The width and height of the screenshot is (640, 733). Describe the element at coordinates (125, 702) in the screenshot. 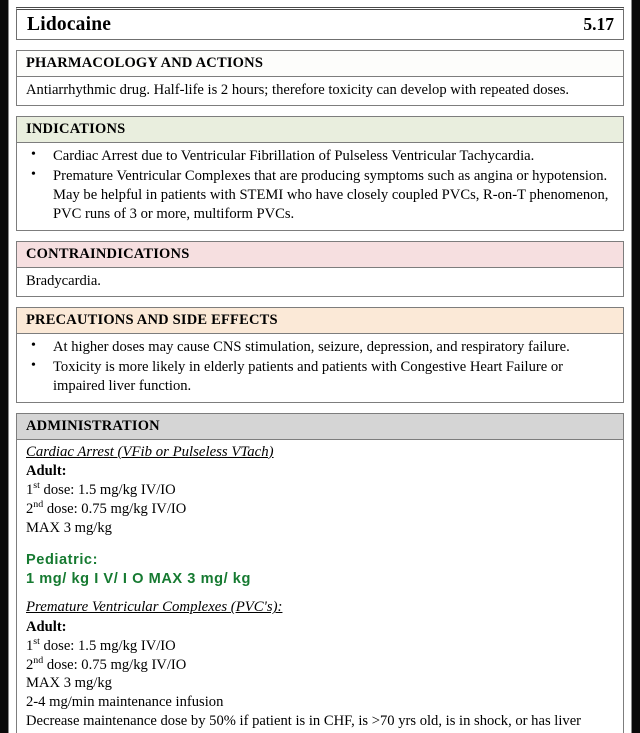

I see `admin-infusion-rate: 2-4 mg/min maintenance infusion` at that location.